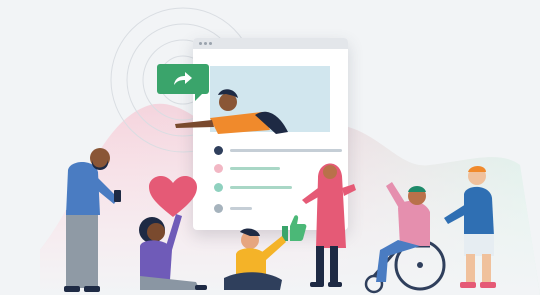 The image size is (540, 295). I want to click on person-sitting-thumbs-up, so click(255, 259).